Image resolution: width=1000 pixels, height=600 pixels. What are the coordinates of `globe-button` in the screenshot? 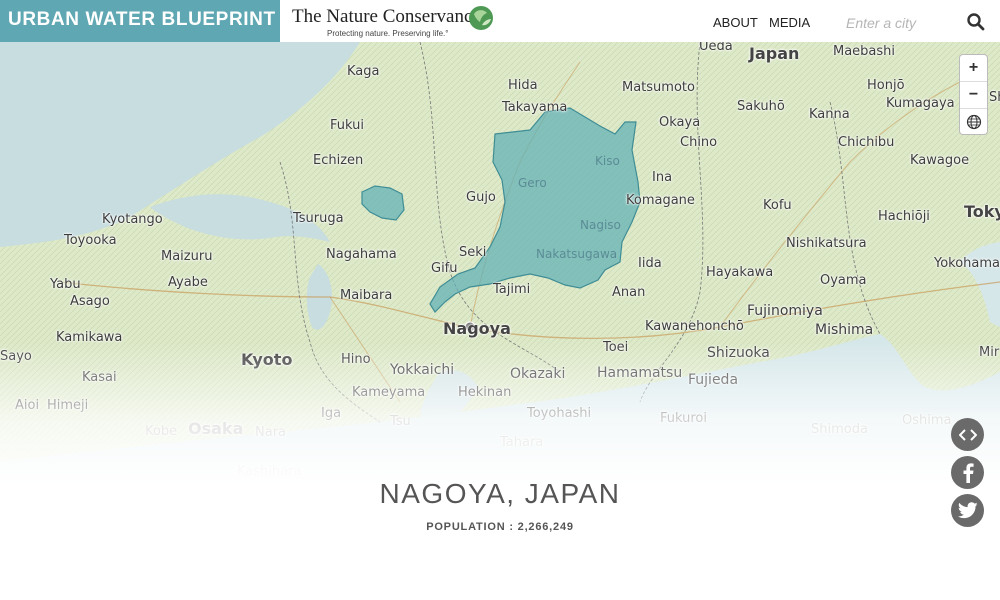 It's located at (973, 122).